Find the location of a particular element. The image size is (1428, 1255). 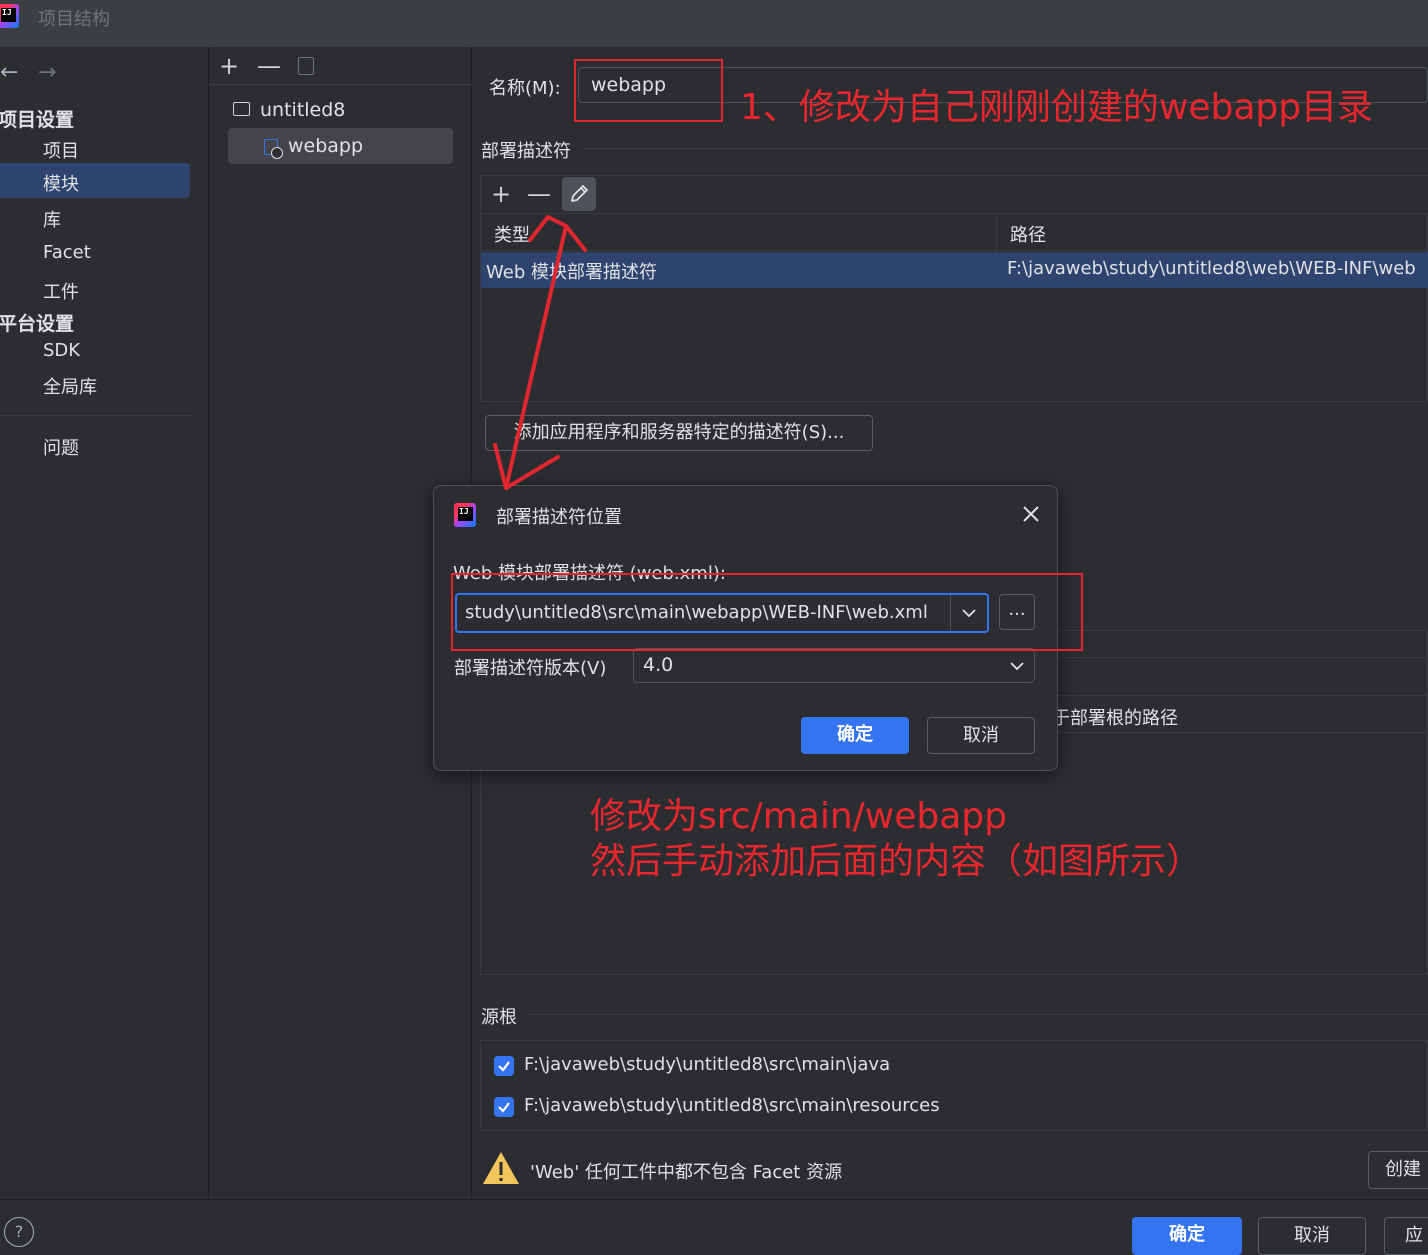

source-root-checkbox-resources is located at coordinates (504, 1107).